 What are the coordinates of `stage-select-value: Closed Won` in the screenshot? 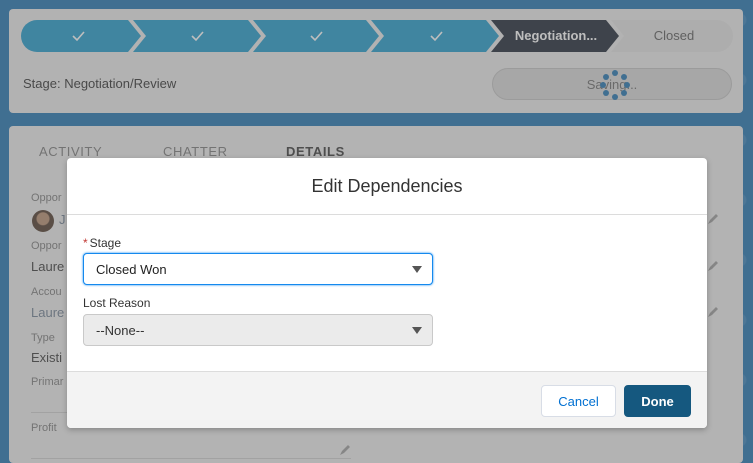 It's located at (131, 269).